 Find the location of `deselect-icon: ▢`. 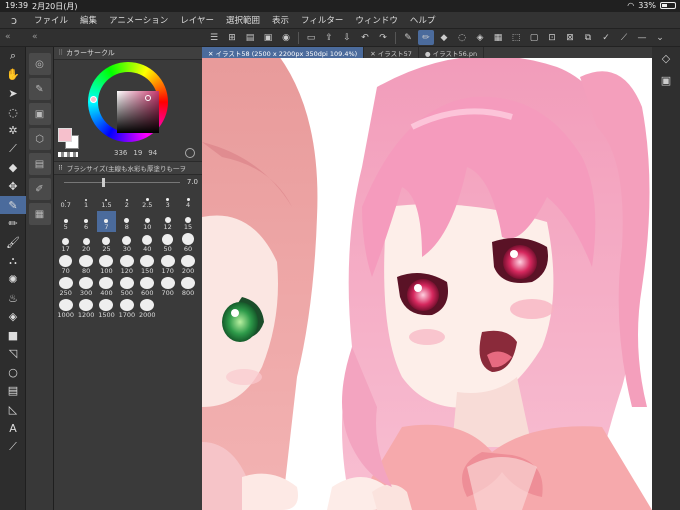

deselect-icon: ▢ is located at coordinates (534, 37).